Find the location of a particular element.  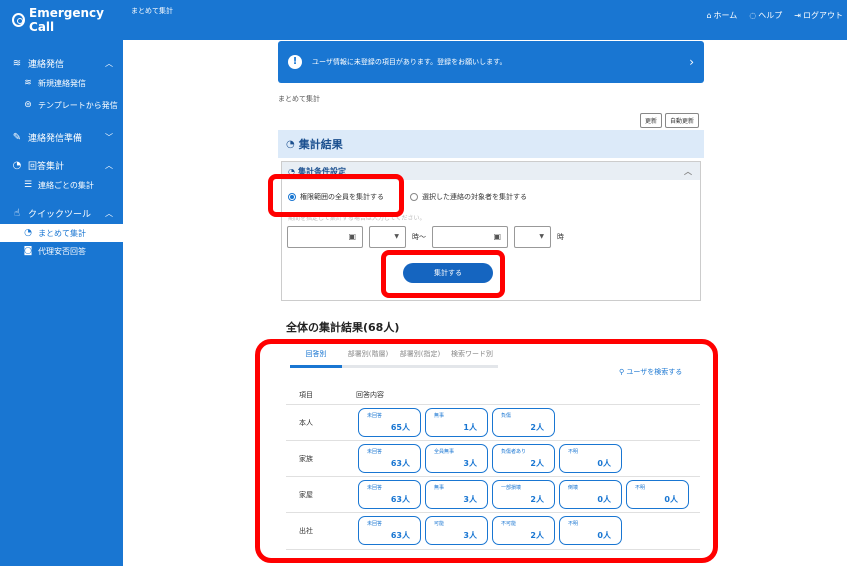

column-header-item: 項目 is located at coordinates (306, 395).